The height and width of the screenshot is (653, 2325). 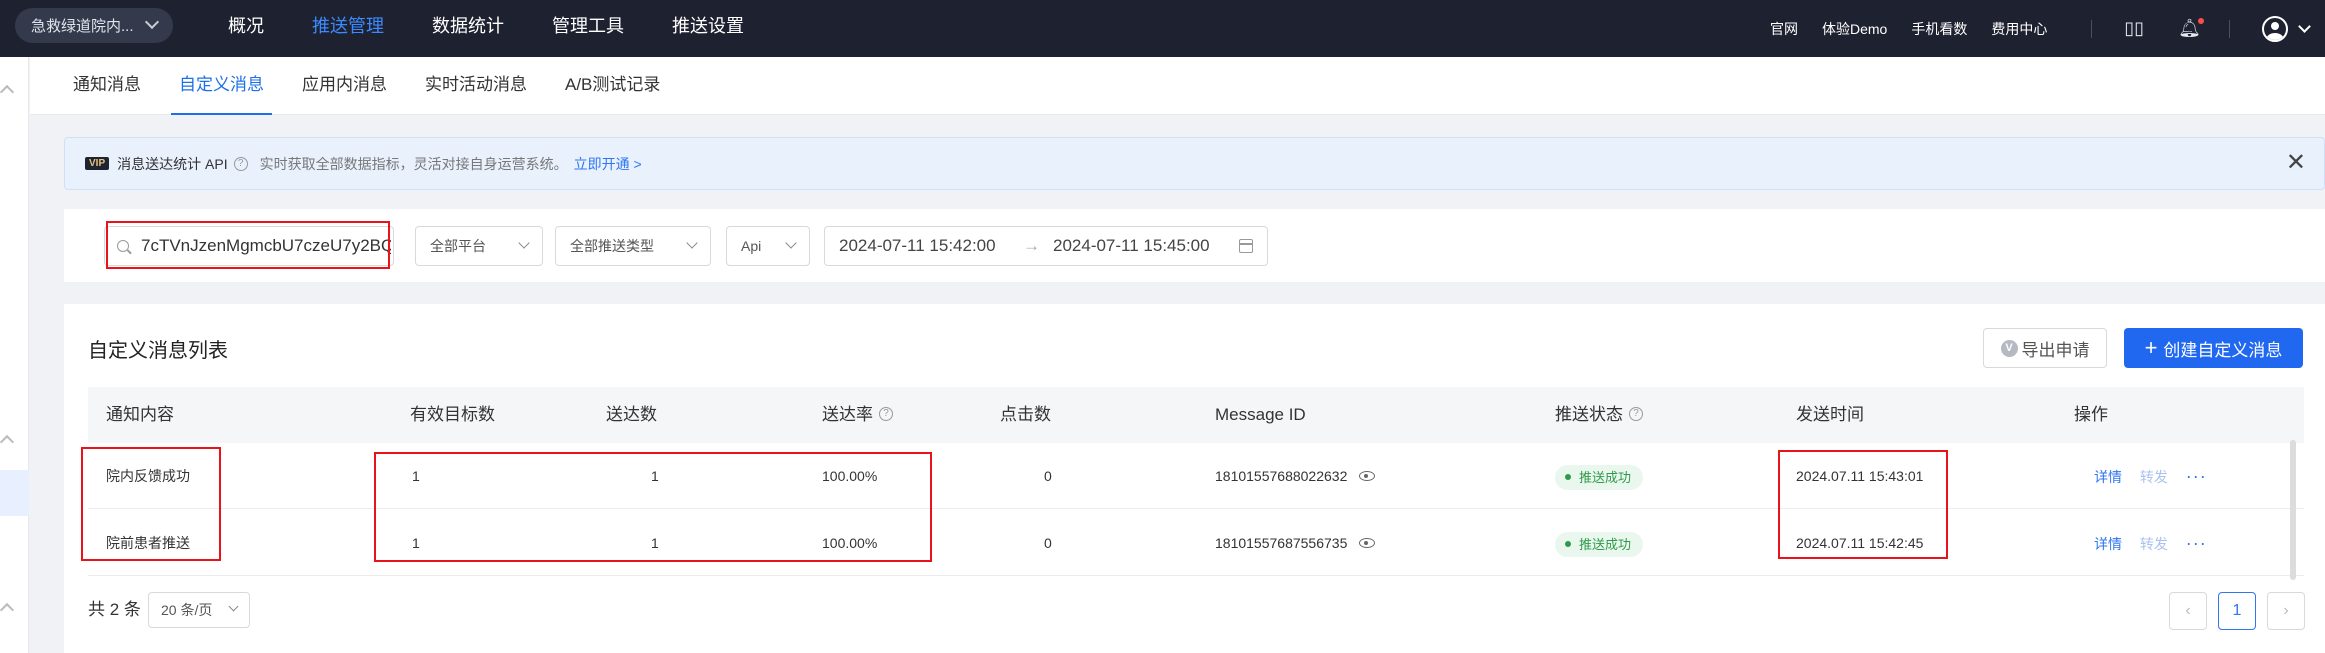 I want to click on banner-description: 实时获取全部数据指标，灵活对接自身运营系统。, so click(x=413, y=163).